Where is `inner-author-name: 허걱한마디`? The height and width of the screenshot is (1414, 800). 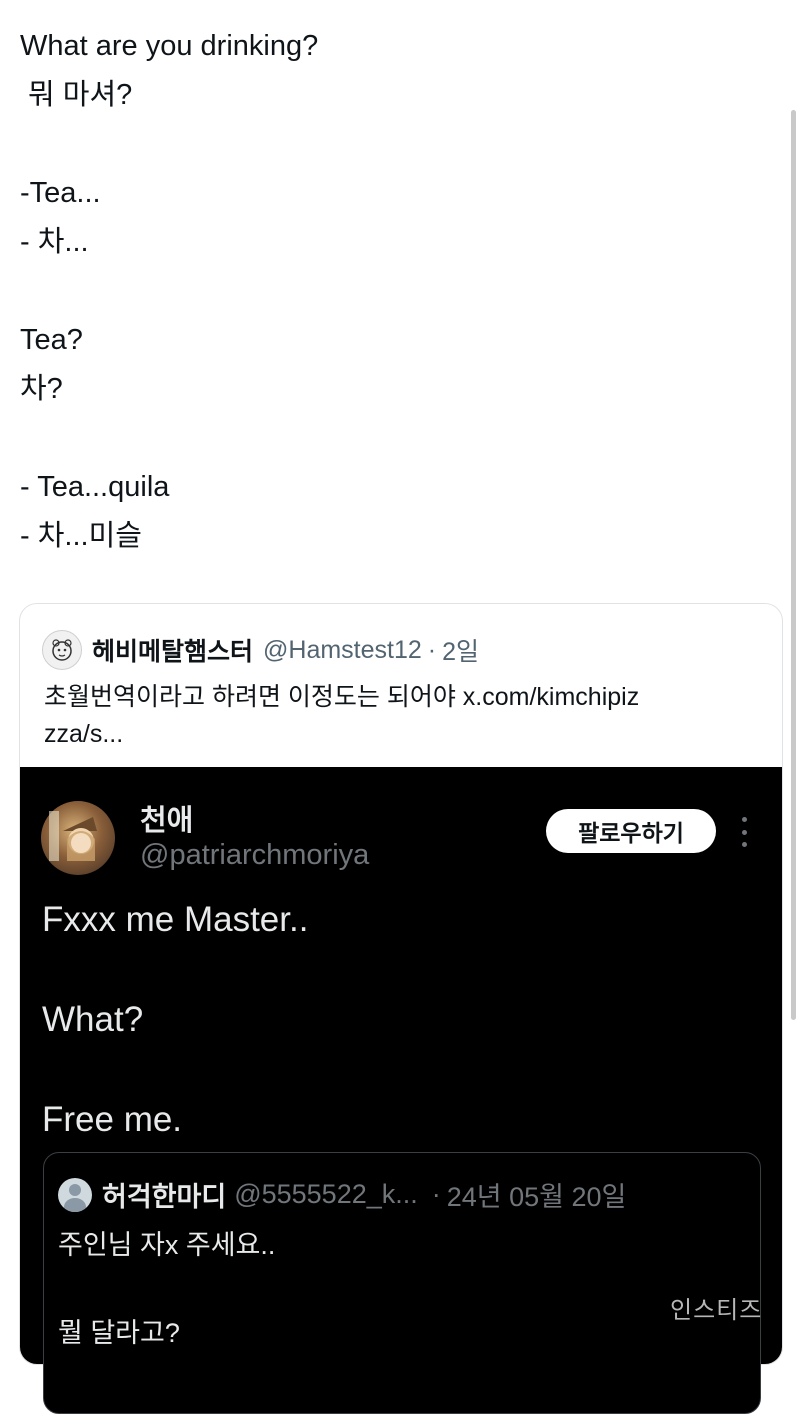 inner-author-name: 허걱한마디 is located at coordinates (164, 1197).